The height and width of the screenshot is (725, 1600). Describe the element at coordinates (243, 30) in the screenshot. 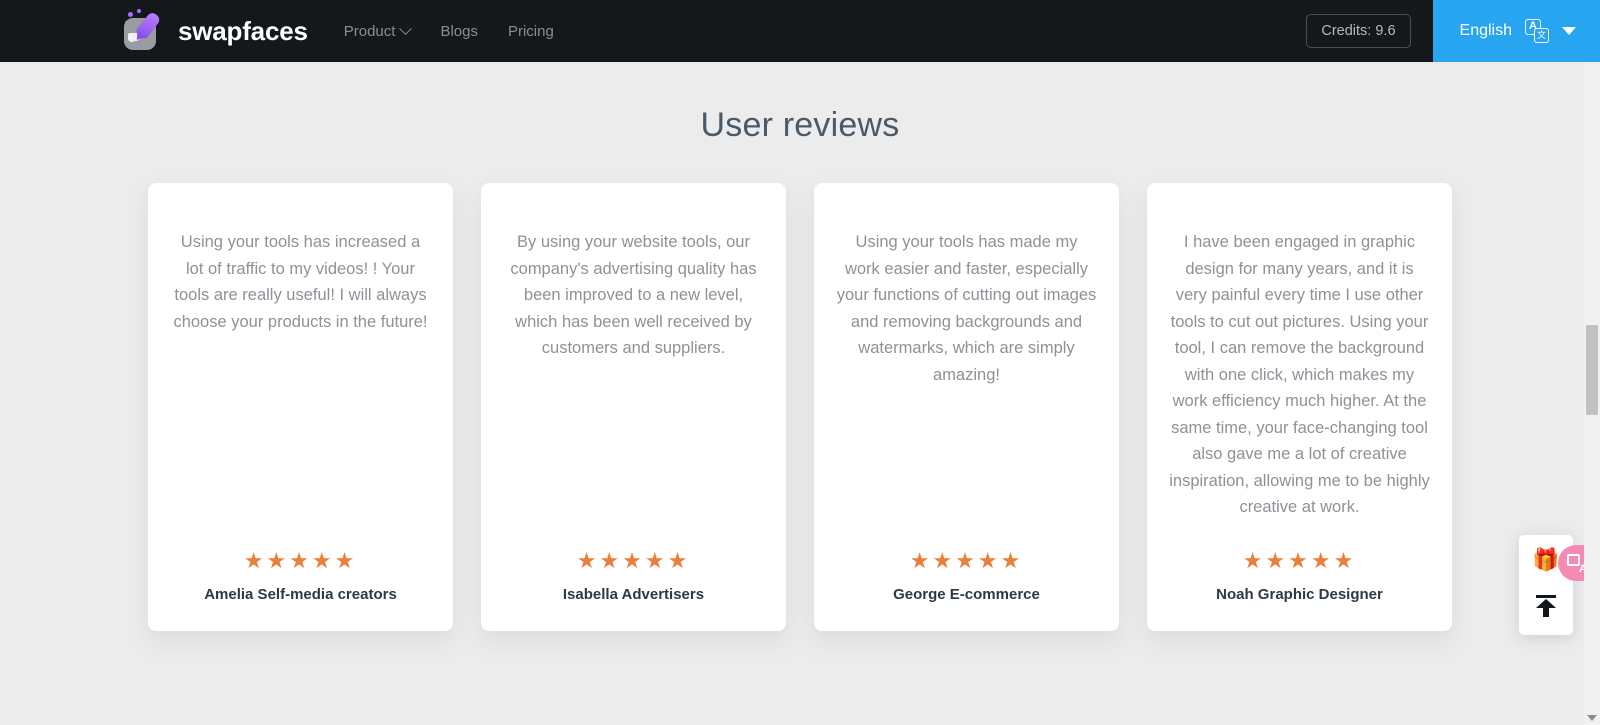

I see `brand-name: swapfaces` at that location.